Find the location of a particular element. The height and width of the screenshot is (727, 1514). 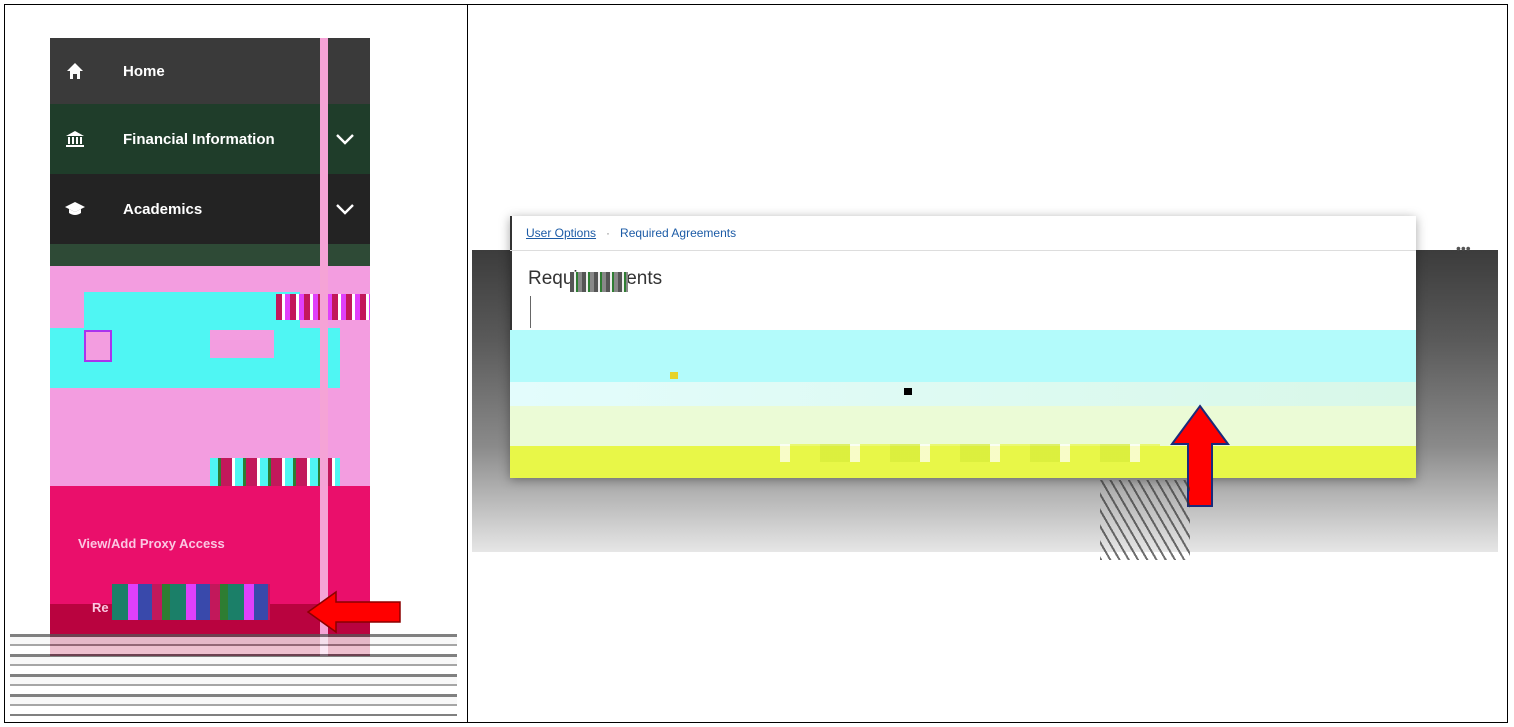

home-icon is located at coordinates (75, 71).